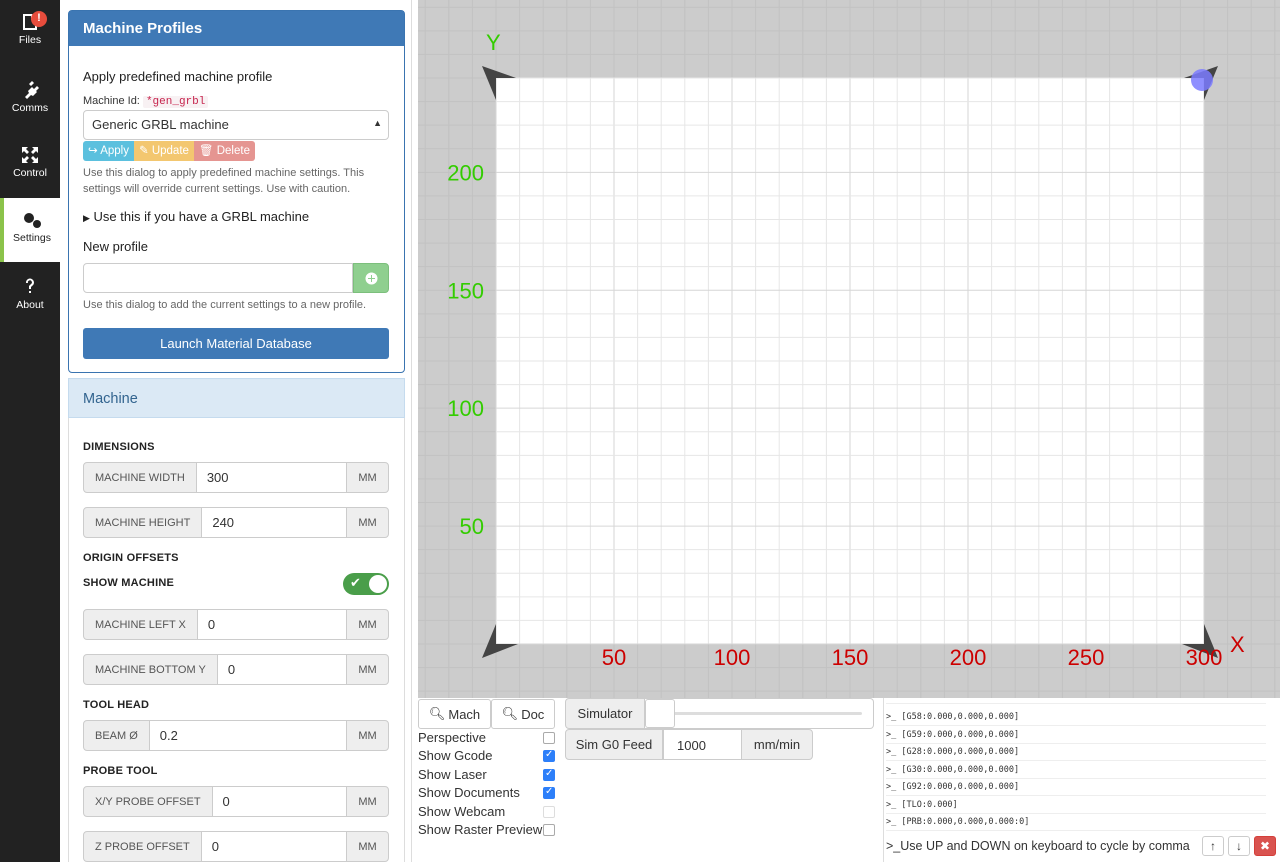  Describe the element at coordinates (273, 846) in the screenshot. I see `z-probe-input: 0` at that location.